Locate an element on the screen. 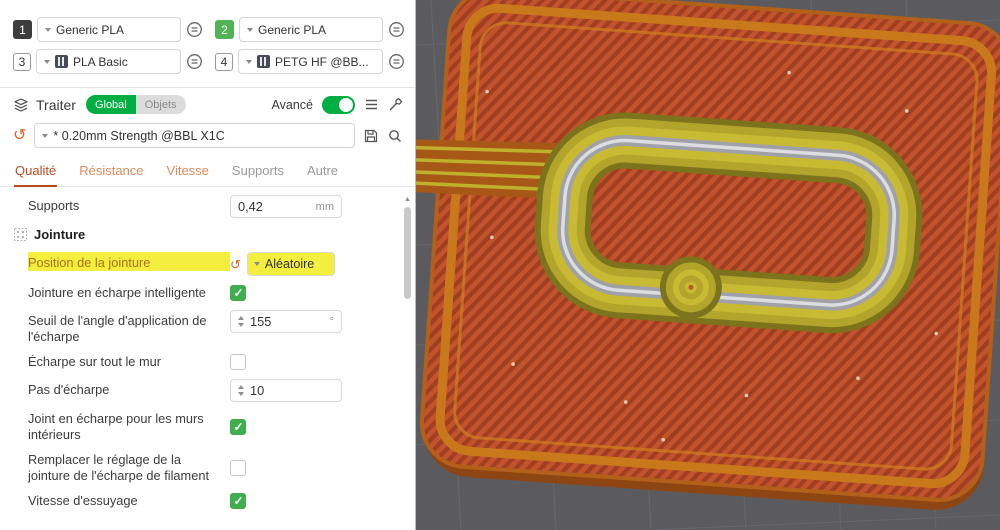 The height and width of the screenshot is (530, 1000). list-icon is located at coordinates (371, 104).